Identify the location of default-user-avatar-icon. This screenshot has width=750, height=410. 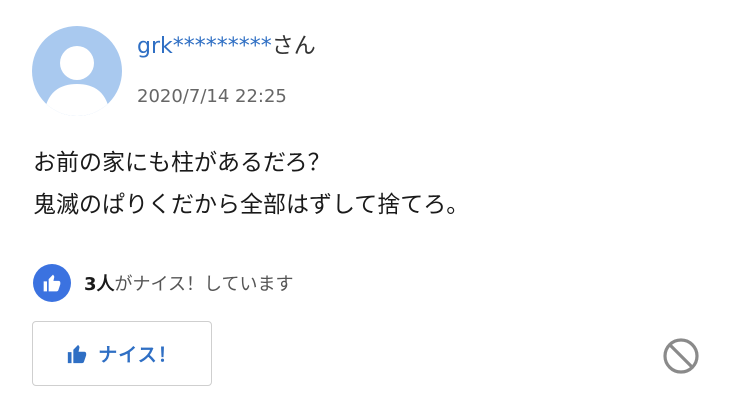
(77, 81).